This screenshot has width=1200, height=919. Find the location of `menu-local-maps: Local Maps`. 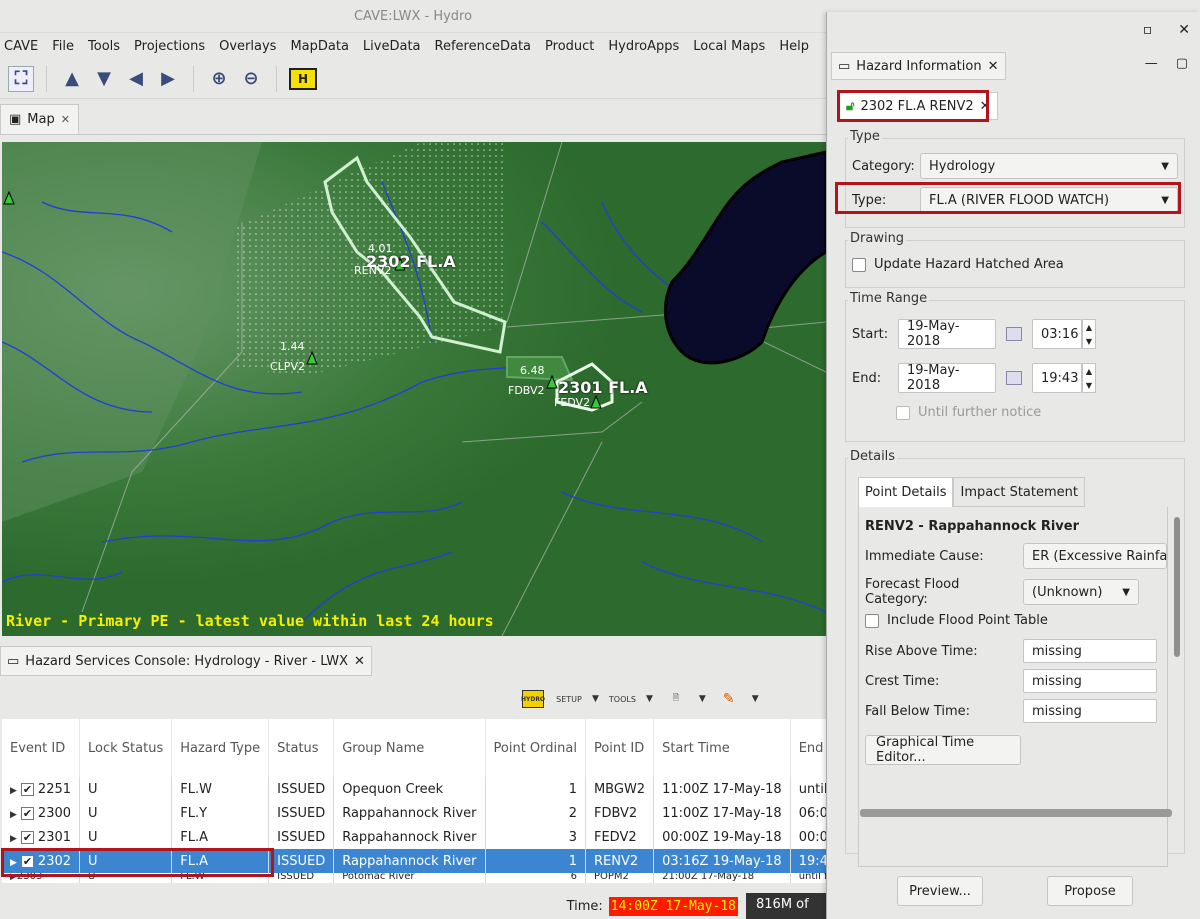

menu-local-maps: Local Maps is located at coordinates (729, 46).